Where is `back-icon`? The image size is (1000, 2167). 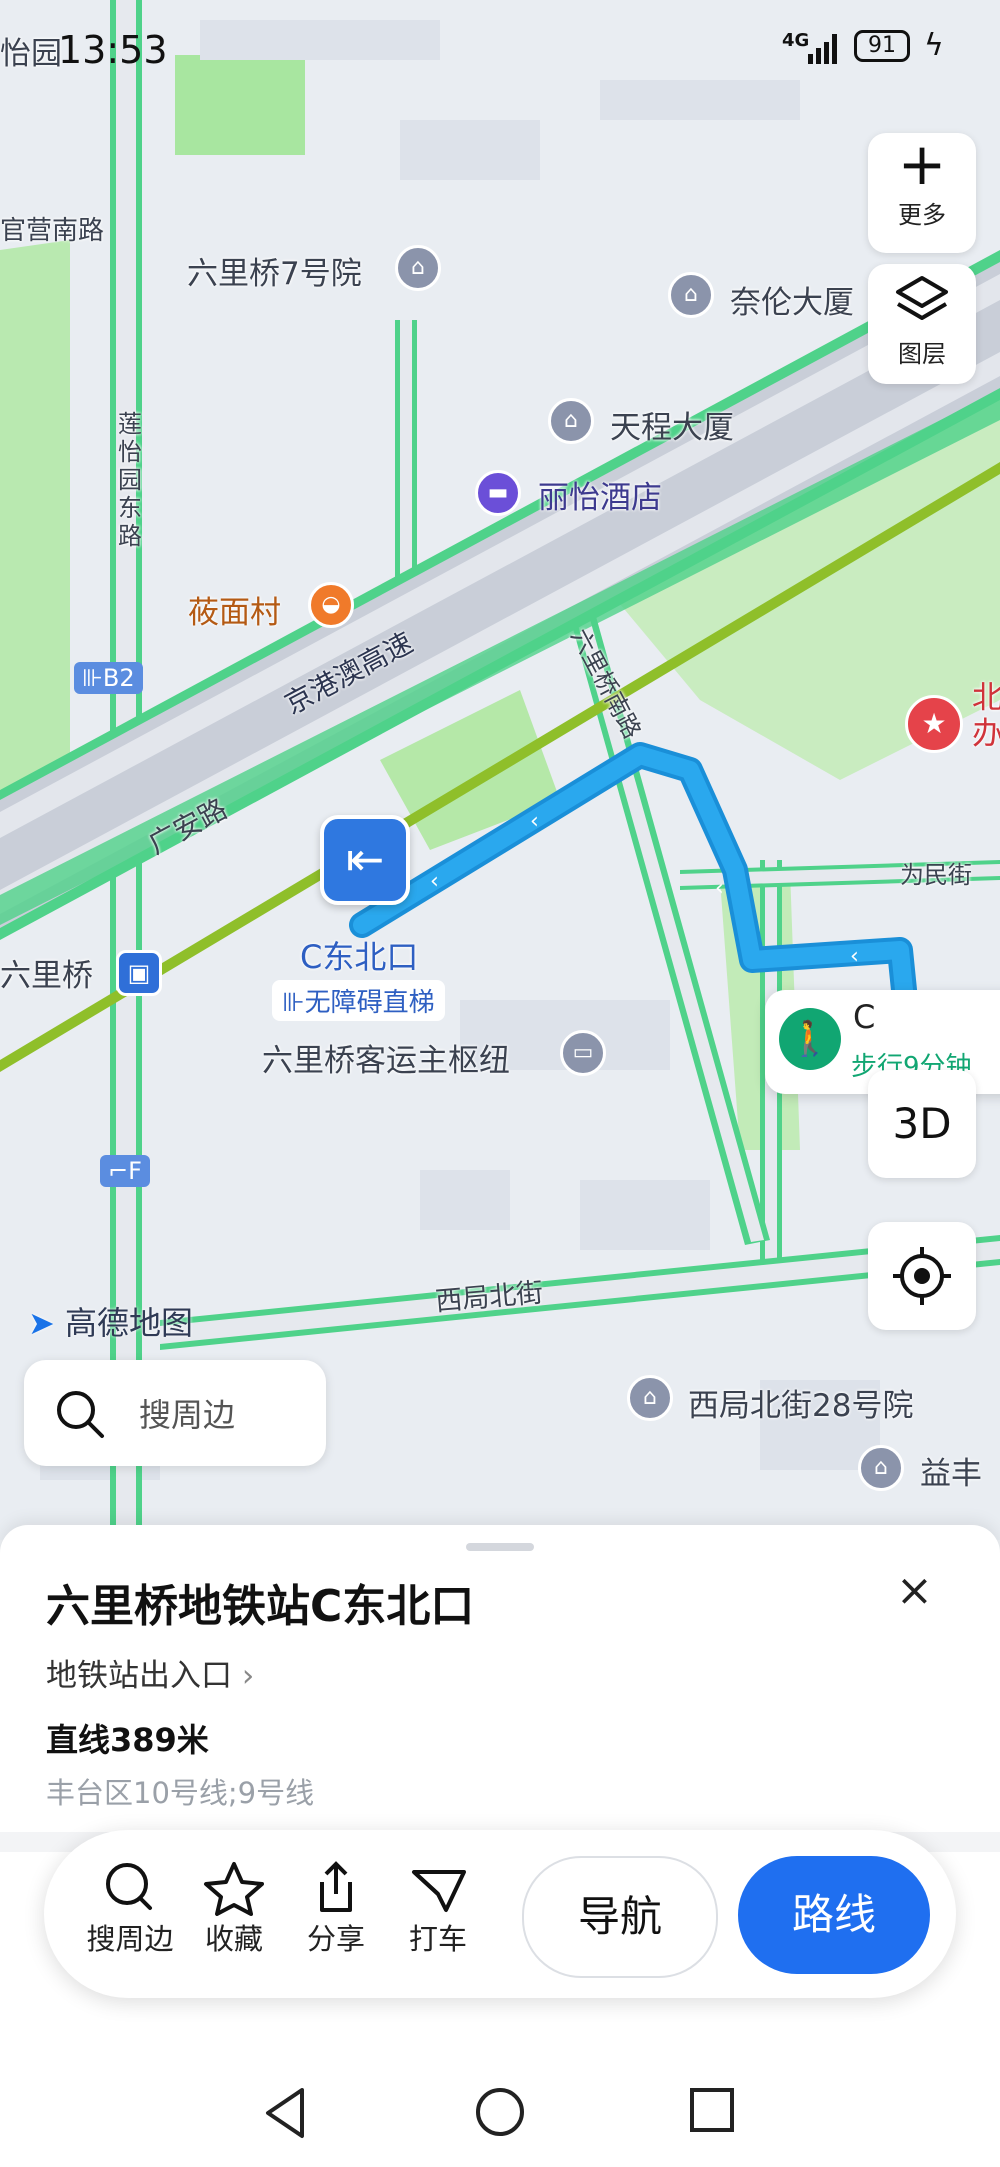 back-icon is located at coordinates (286, 2113).